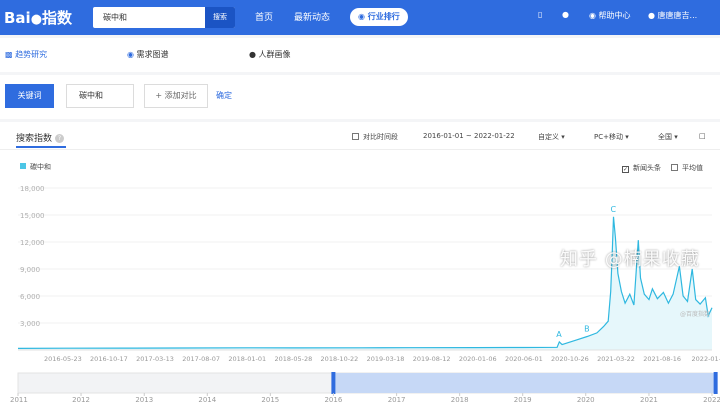  Describe the element at coordinates (30, 297) in the screenshot. I see `y-tick-label: 6,000` at that location.